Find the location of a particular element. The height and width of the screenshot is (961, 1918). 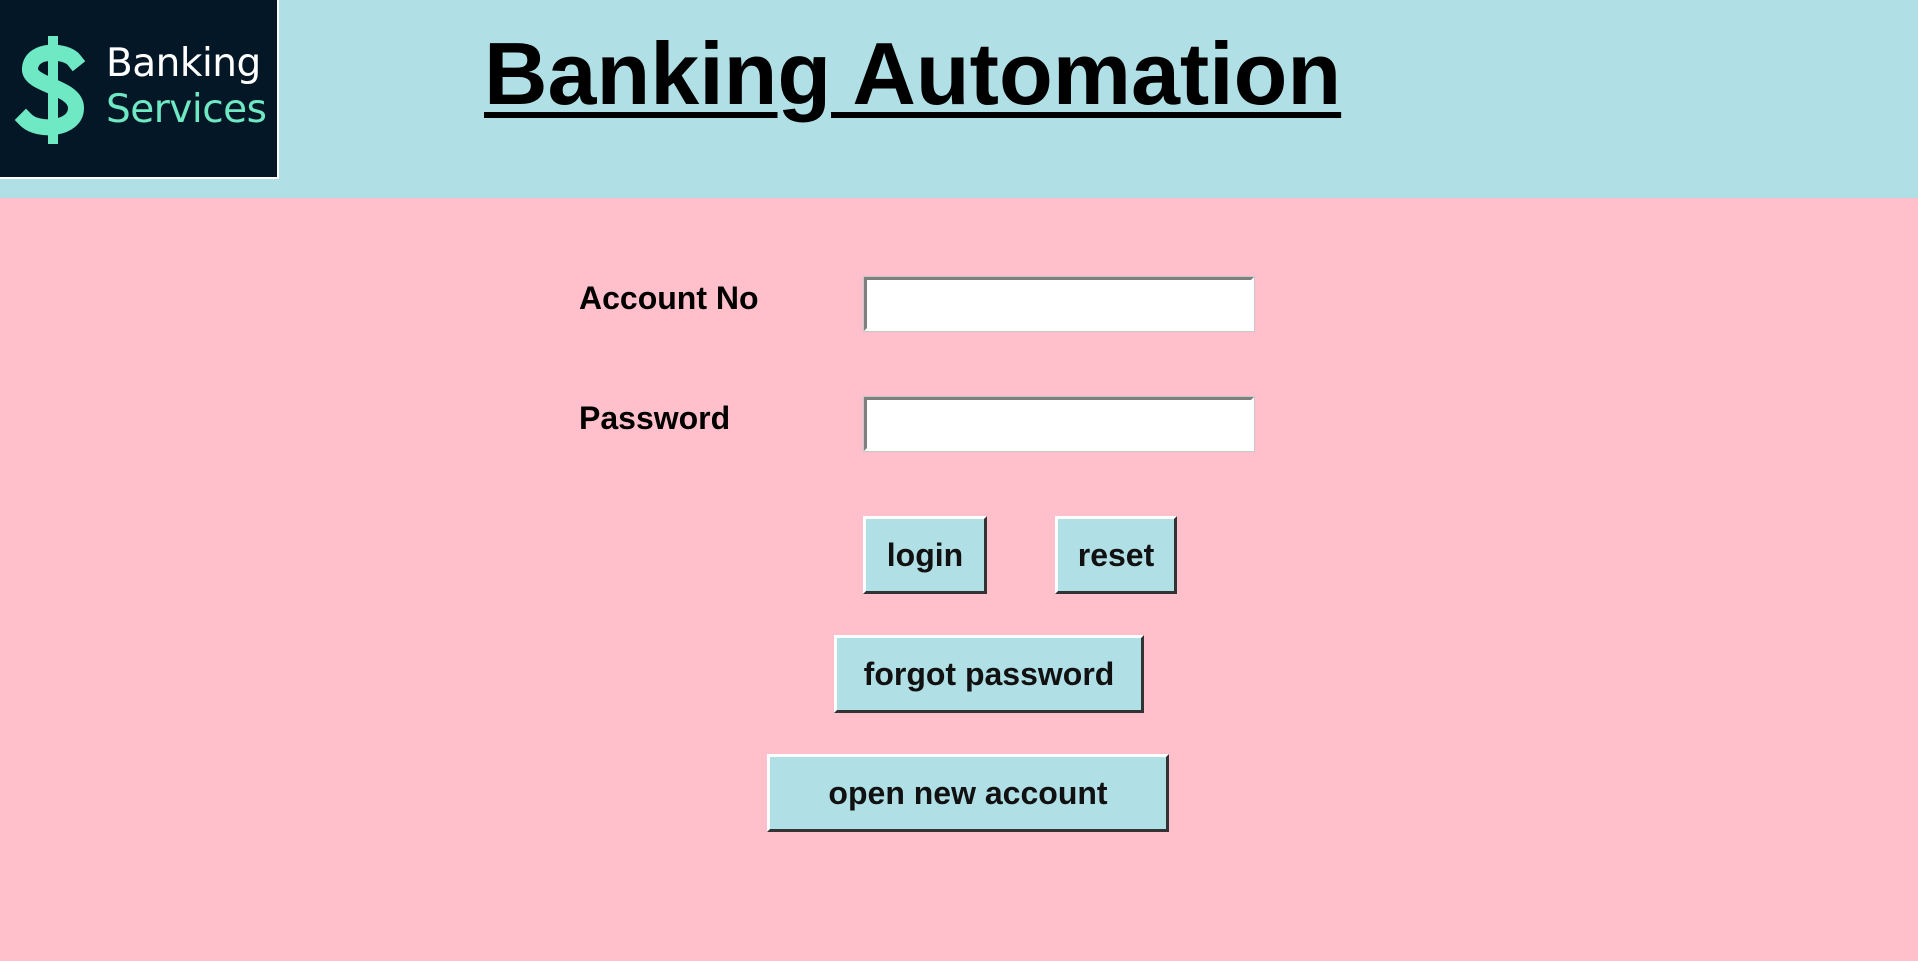

password-label: Password is located at coordinates (655, 418).